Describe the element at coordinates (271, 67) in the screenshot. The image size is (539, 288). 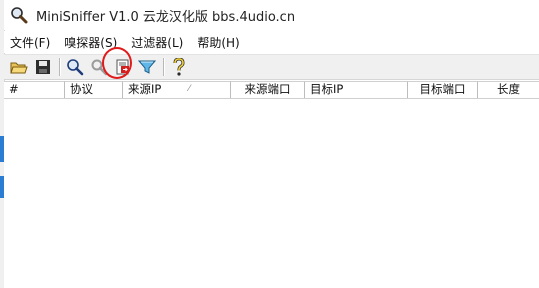
I see `toolbar` at that location.